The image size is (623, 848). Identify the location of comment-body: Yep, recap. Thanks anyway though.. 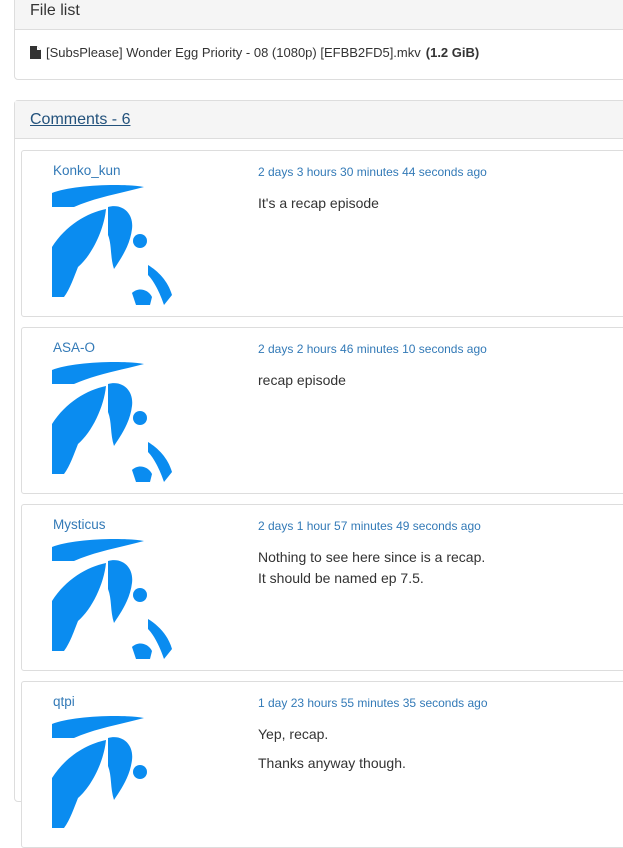
(332, 753).